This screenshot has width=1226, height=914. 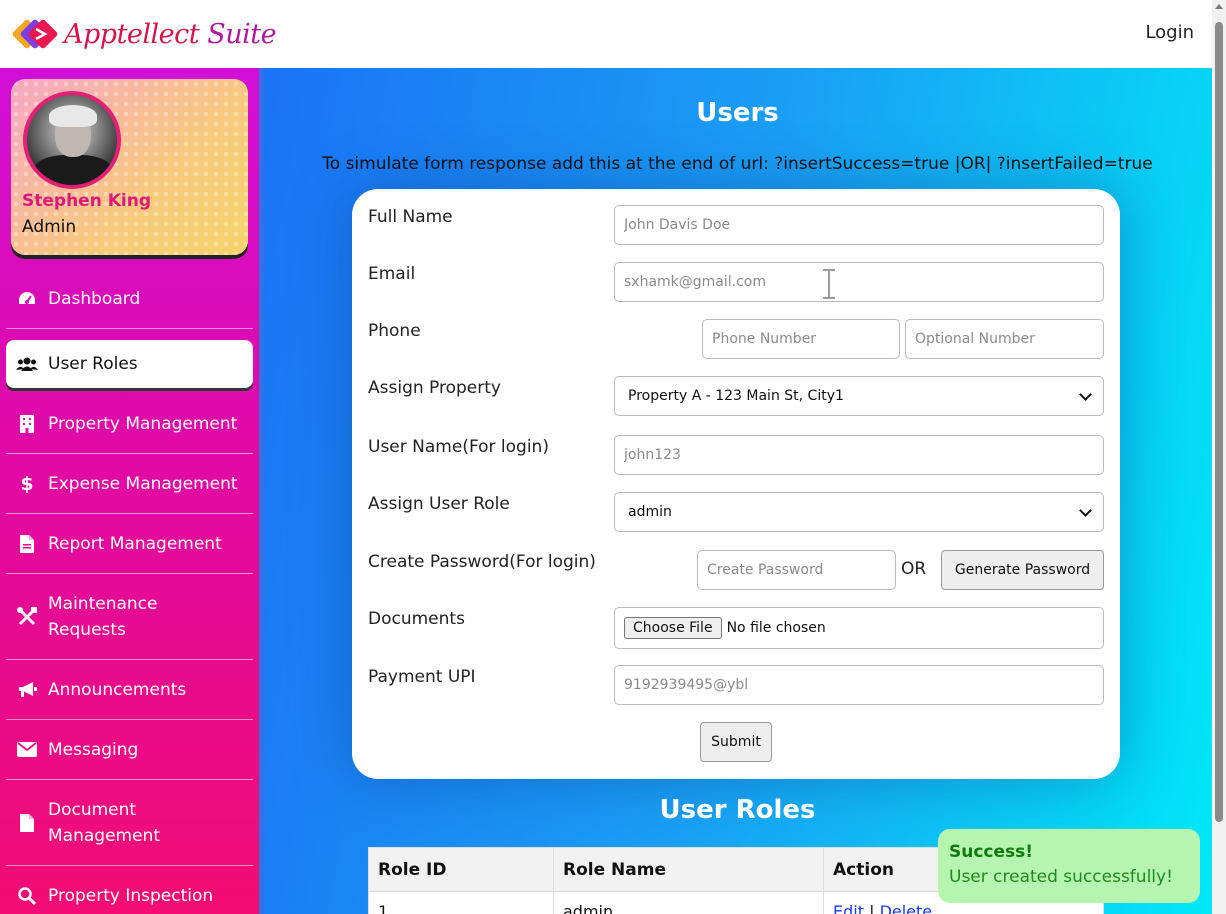 What do you see at coordinates (650, 512) in the screenshot?
I see `assign-user-role-value: admin` at bounding box center [650, 512].